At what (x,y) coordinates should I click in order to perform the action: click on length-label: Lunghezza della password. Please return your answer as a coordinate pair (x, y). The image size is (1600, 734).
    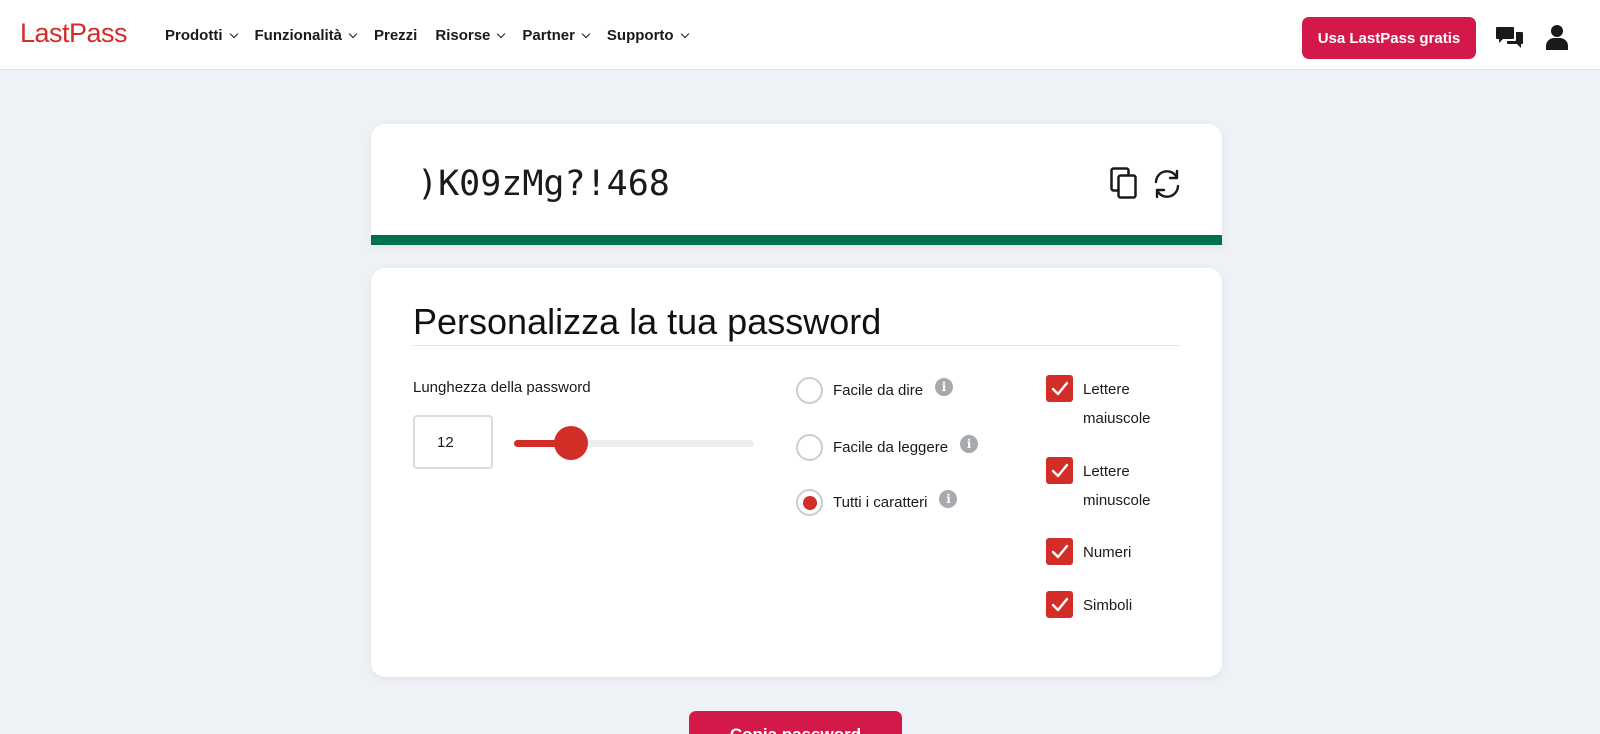
    Looking at the image, I should click on (502, 387).